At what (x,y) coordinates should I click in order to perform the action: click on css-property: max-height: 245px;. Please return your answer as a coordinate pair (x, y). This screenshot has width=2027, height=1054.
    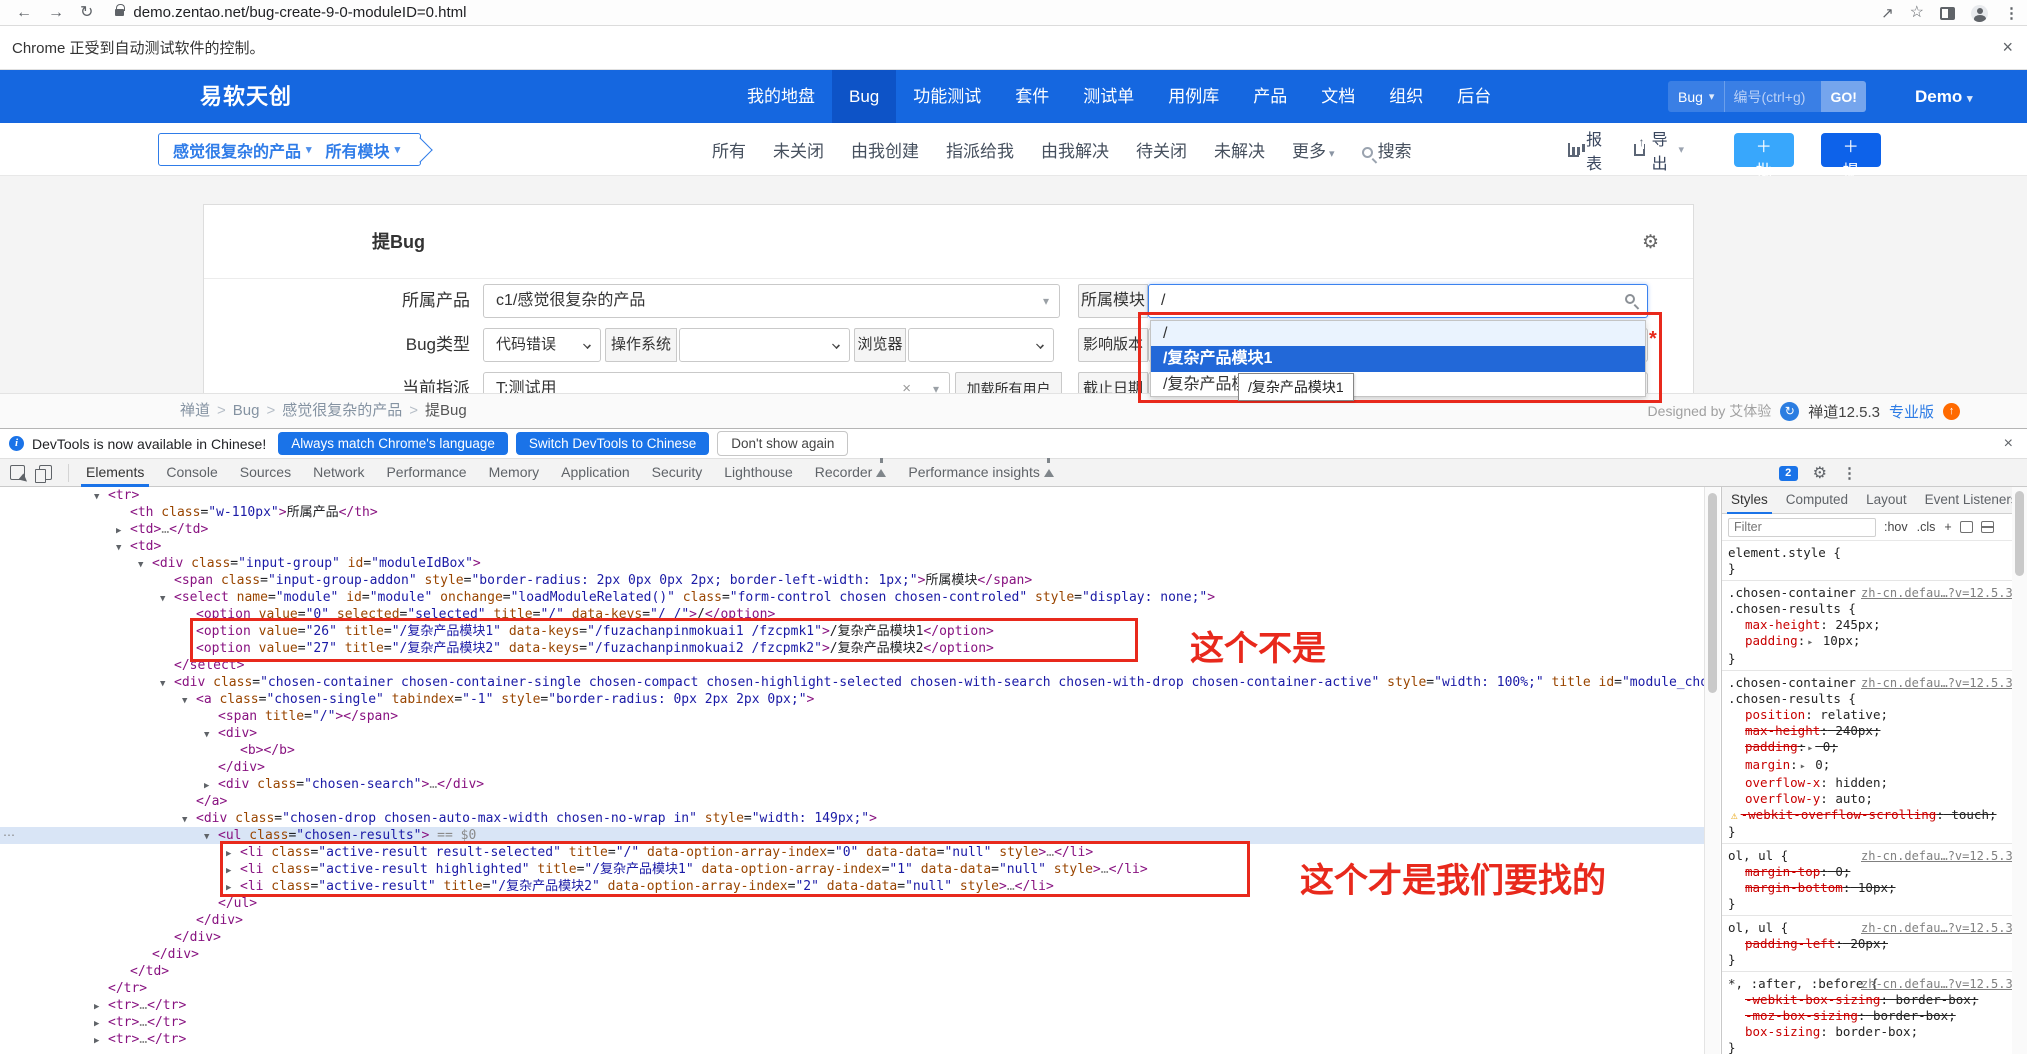
    Looking at the image, I should click on (1875, 625).